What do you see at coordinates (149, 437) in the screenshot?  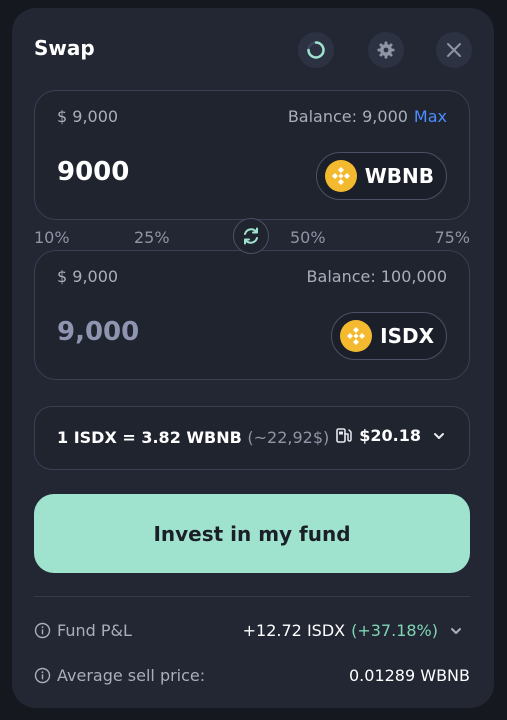 I see `exchange-rate-text: 1 ISDX = 3.82 WBNB` at bounding box center [149, 437].